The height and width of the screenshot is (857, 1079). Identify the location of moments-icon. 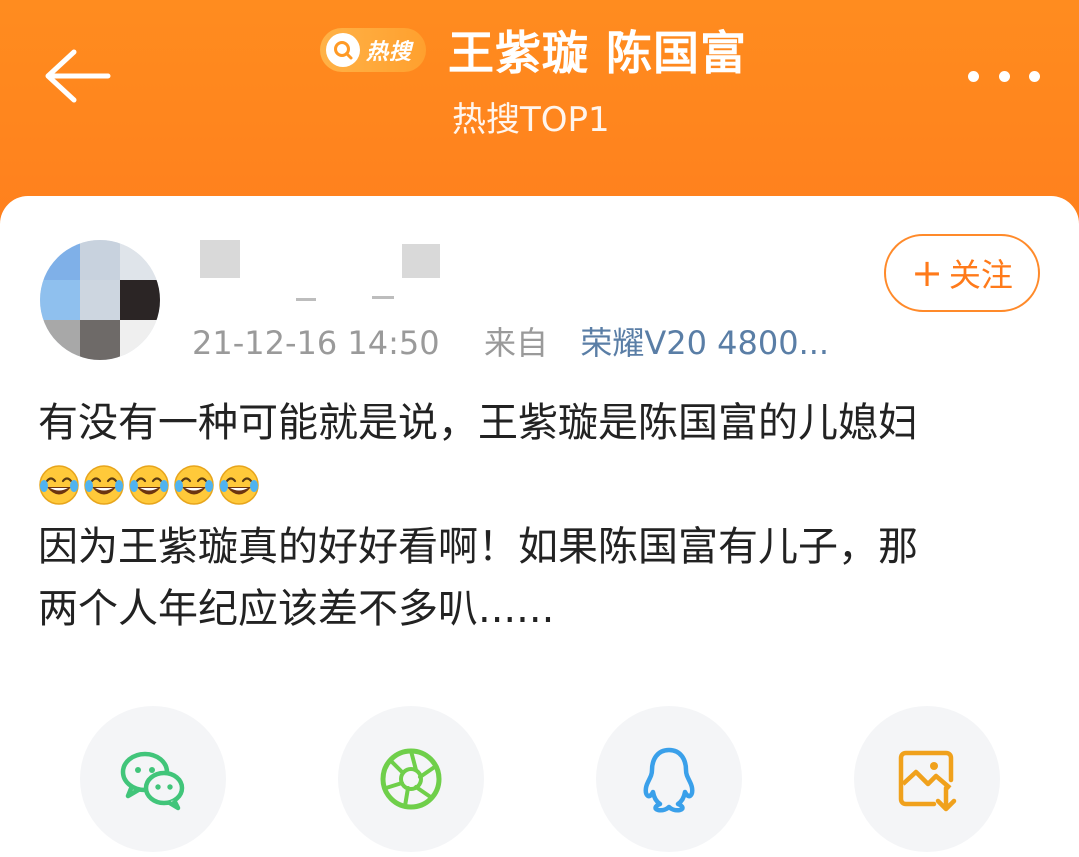
(411, 779).